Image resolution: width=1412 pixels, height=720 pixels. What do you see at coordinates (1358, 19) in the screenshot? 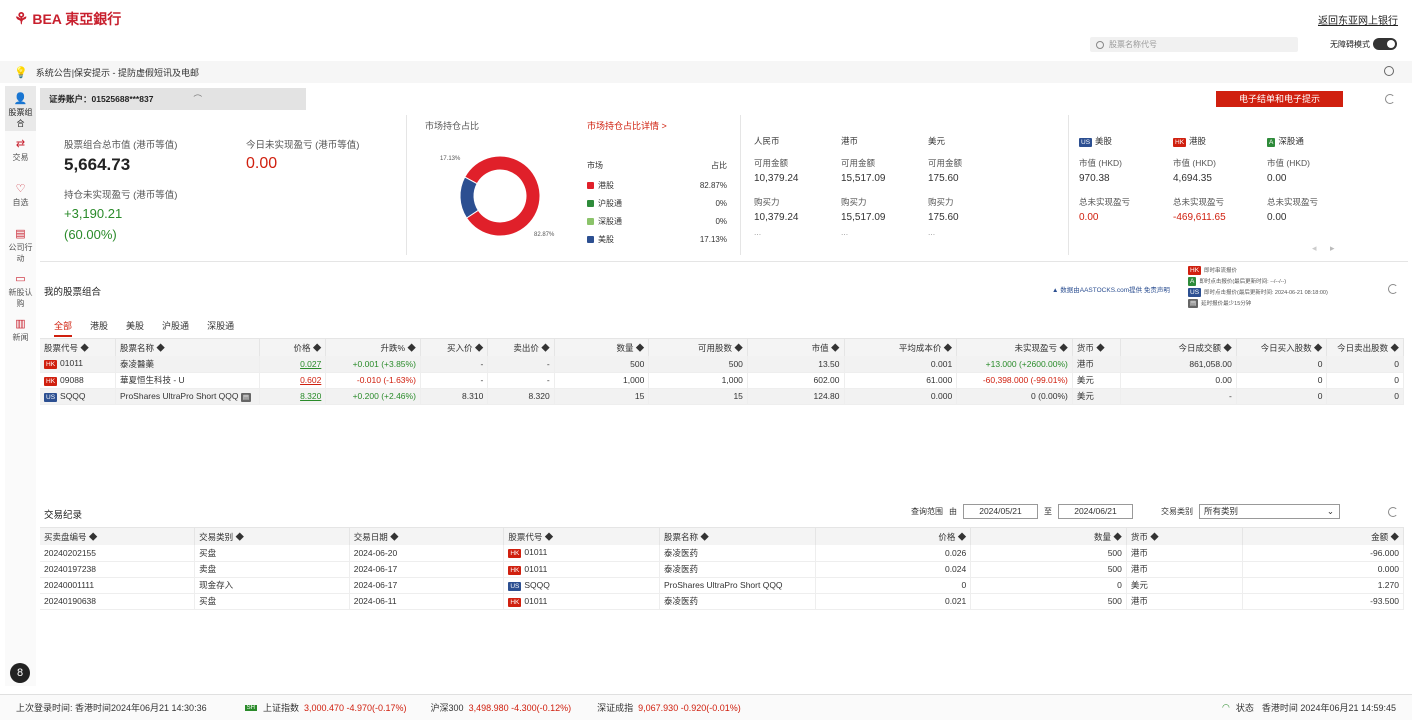
I see `back-to-ebanking-link: 返回东亚网上银行` at bounding box center [1358, 19].